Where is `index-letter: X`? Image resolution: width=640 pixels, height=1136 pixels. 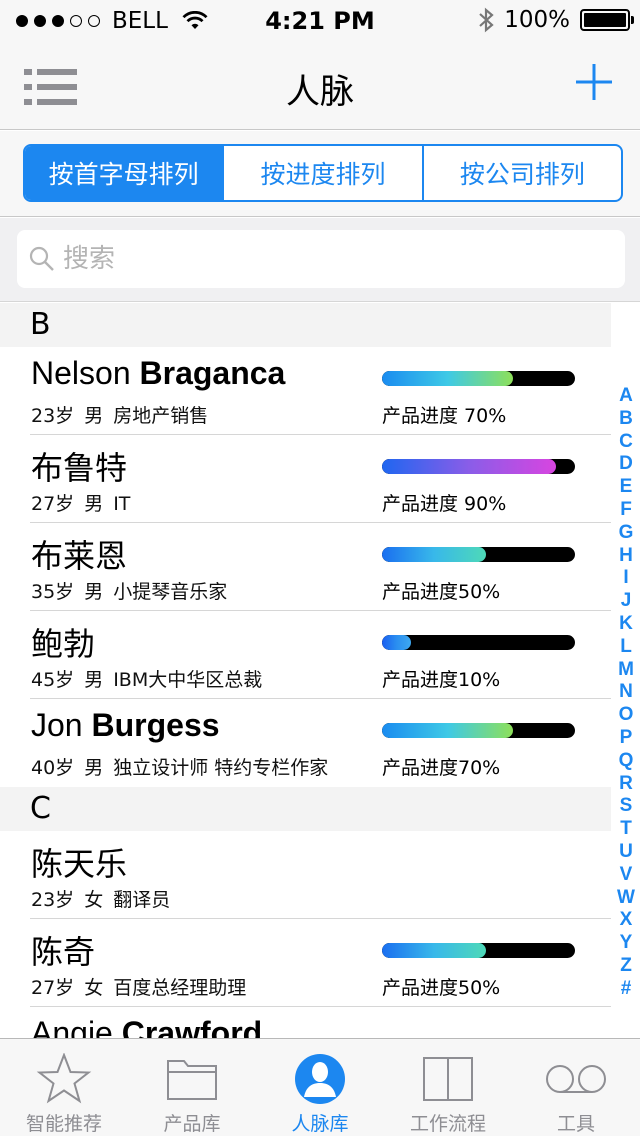
index-letter: X is located at coordinates (626, 920).